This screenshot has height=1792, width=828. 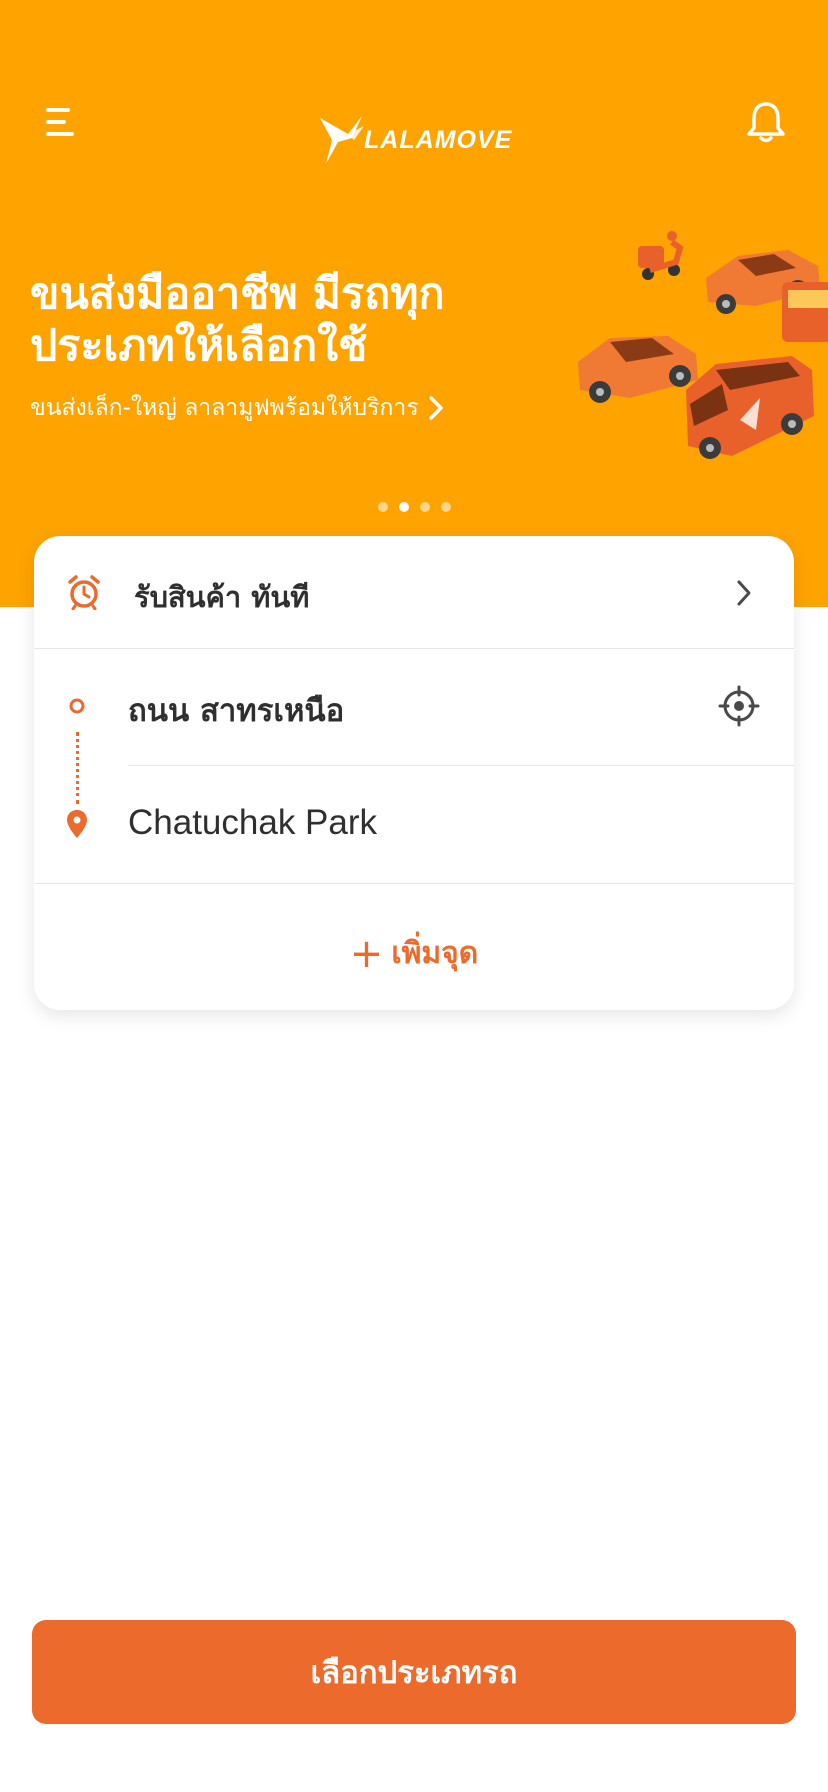 I want to click on hero-subtitle-link: ขนส่งเล็ก-ใหญ่ ลาลามูฟพร้อมให้บริการ, so click(x=237, y=408).